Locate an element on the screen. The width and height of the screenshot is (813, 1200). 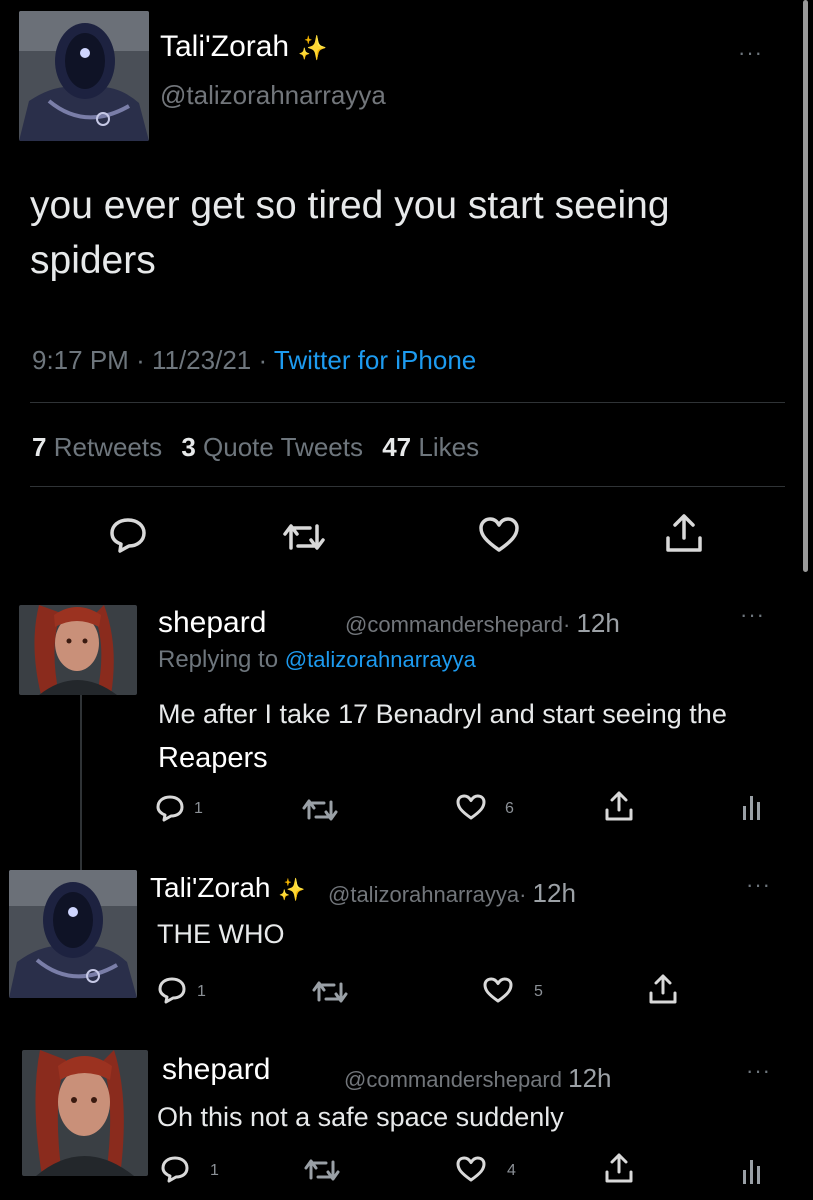
likes-stat: 47 Likes is located at coordinates (430, 447).